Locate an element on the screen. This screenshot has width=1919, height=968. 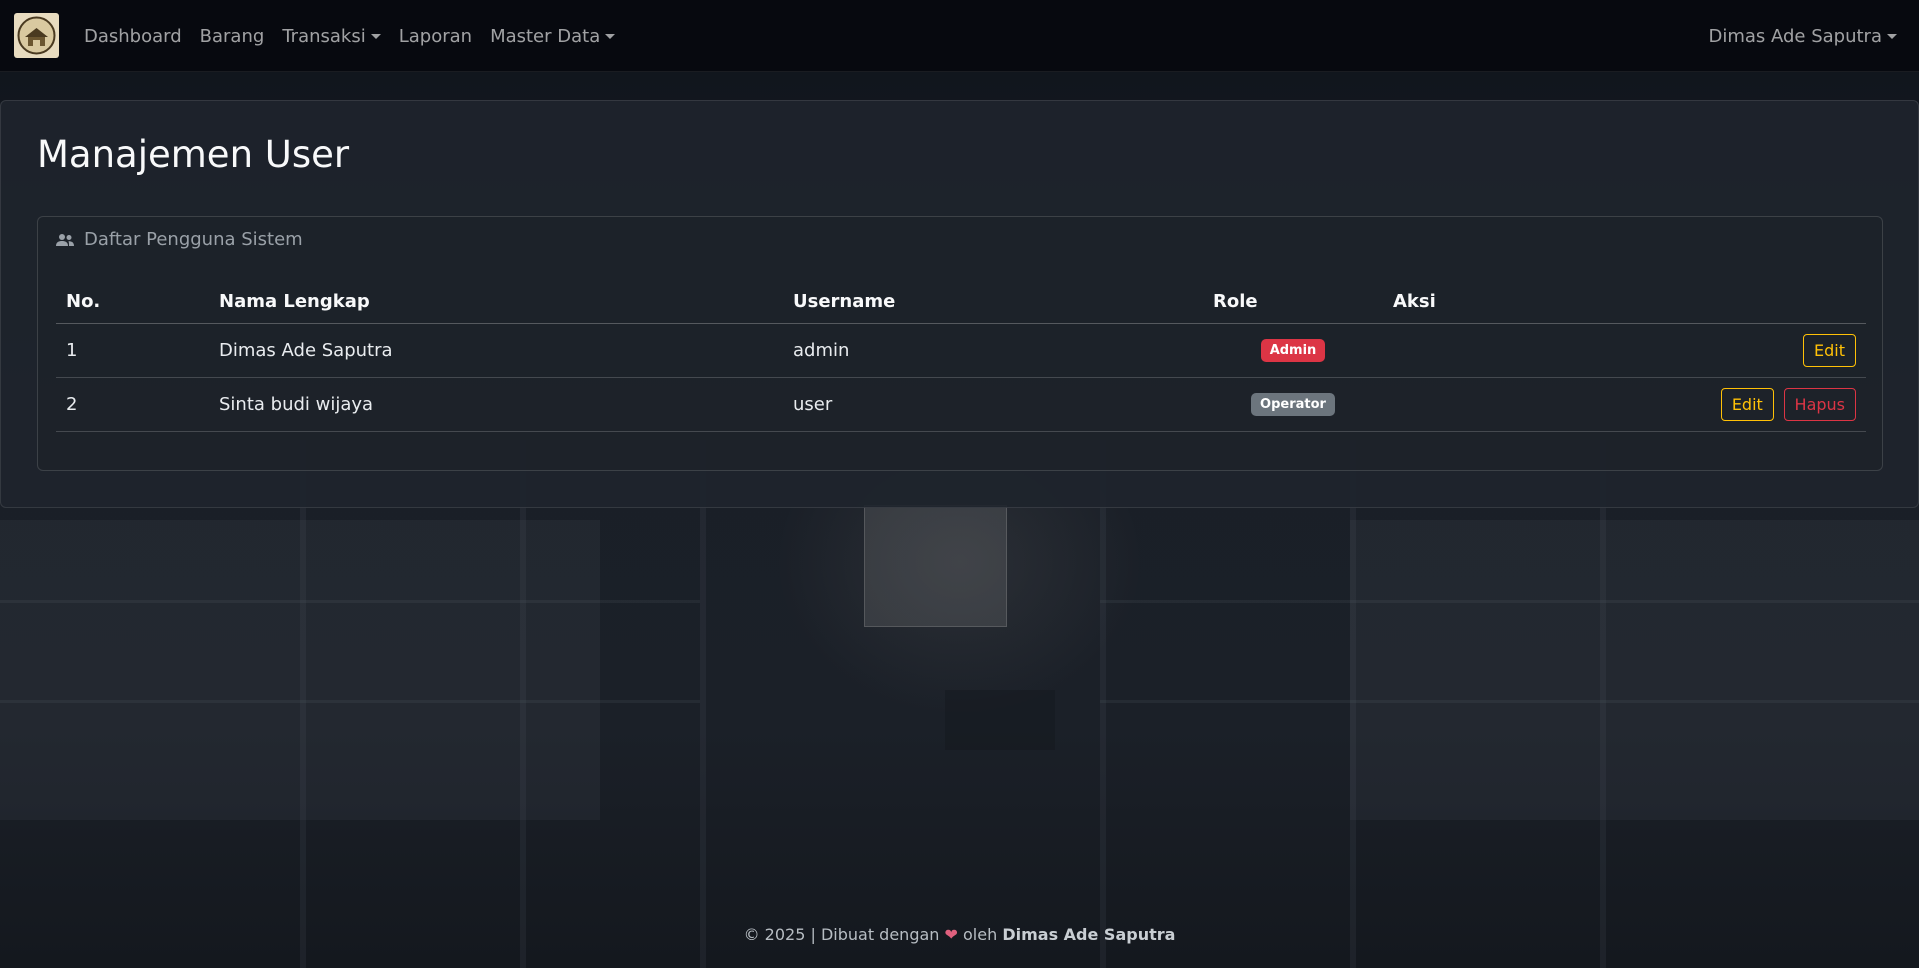
cell-username: user is located at coordinates (993, 404).